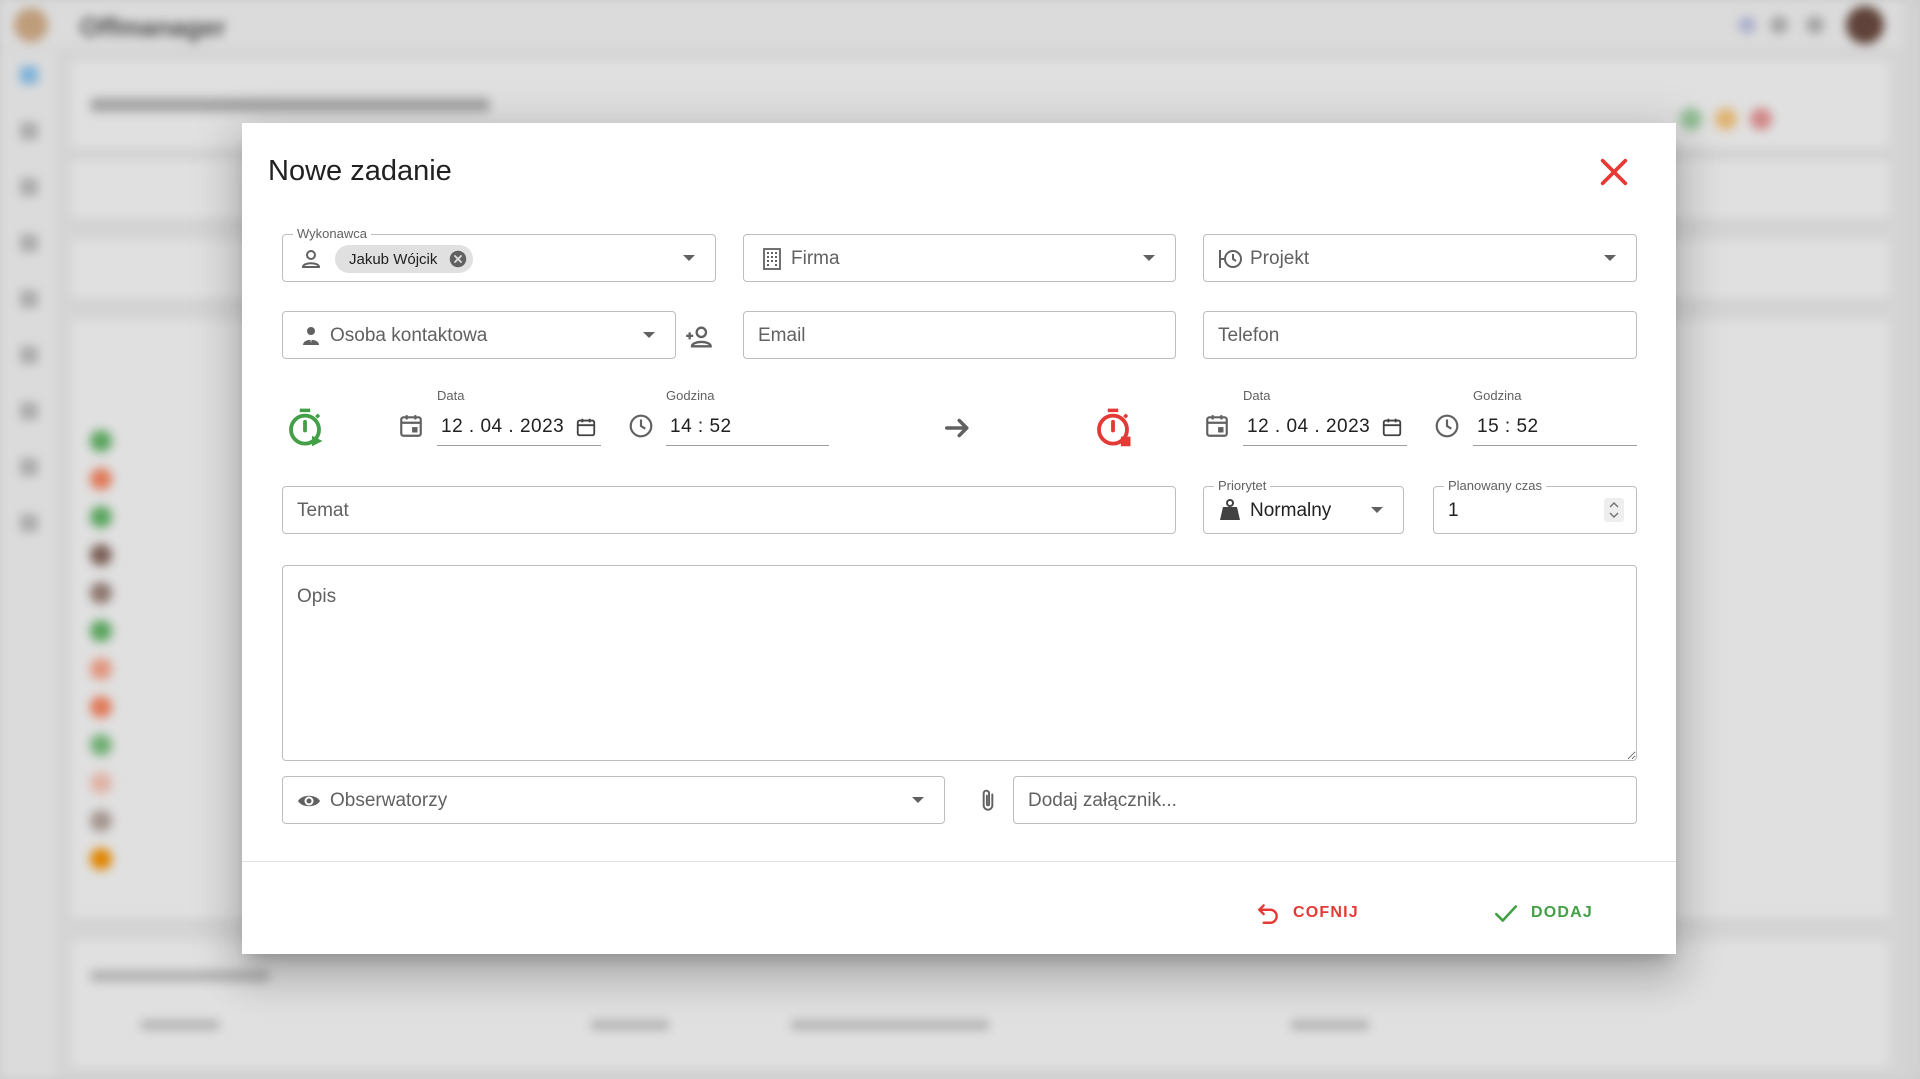  I want to click on start-date-field: Data 12 . 04 . 2023, so click(519, 417).